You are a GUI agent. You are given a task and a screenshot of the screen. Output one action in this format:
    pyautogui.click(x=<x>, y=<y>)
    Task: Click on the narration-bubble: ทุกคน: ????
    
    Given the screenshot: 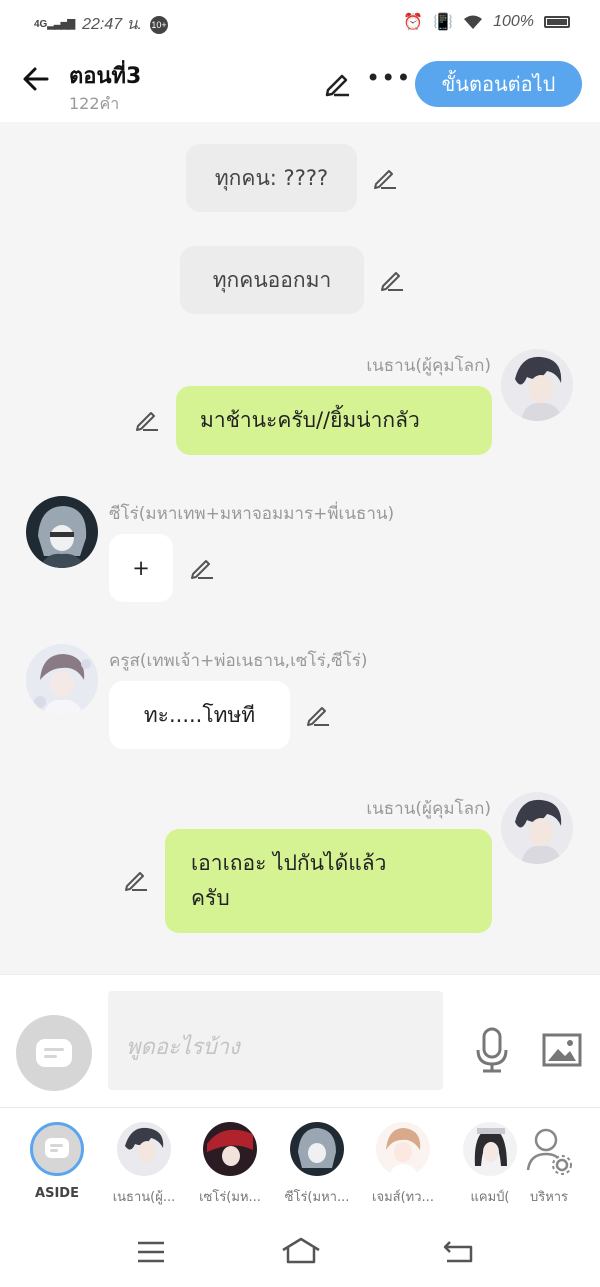 What is the action you would take?
    pyautogui.click(x=271, y=178)
    